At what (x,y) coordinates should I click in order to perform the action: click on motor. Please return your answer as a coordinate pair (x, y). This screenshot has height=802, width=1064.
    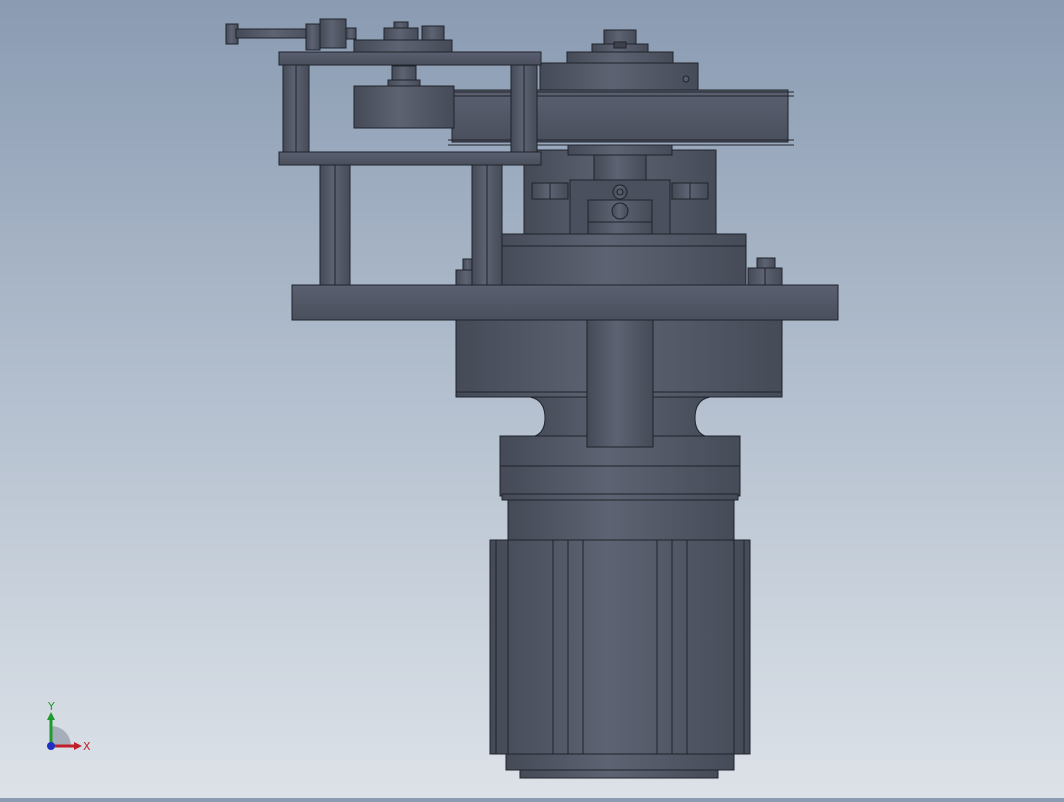
    Looking at the image, I should click on (620, 639).